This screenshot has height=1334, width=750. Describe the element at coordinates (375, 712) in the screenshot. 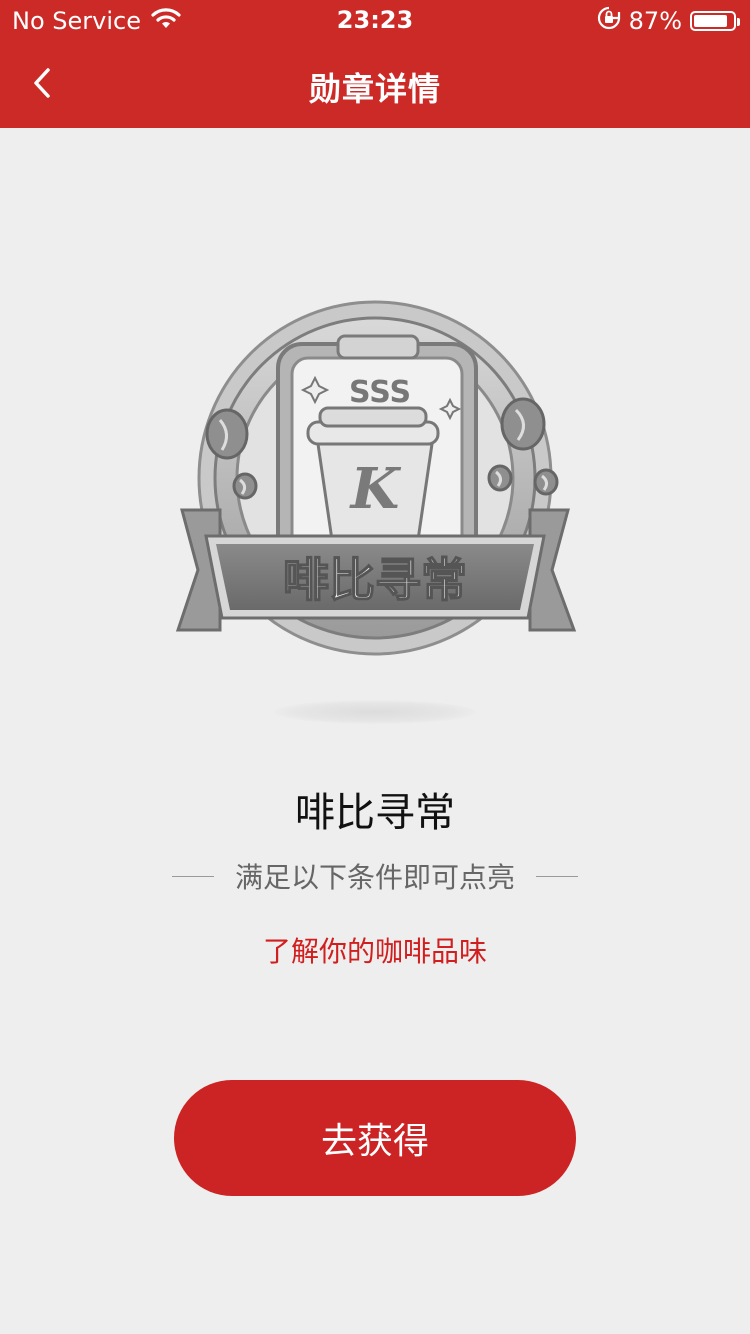

I see `badge-shadow` at that location.